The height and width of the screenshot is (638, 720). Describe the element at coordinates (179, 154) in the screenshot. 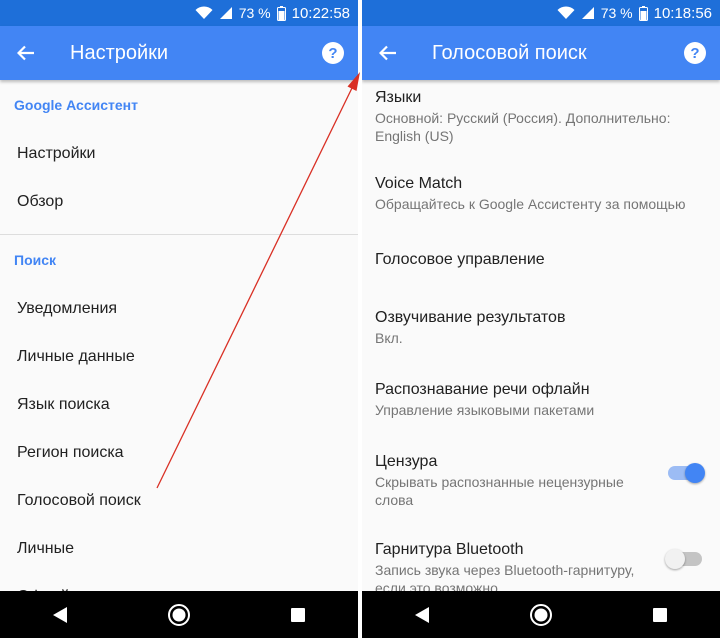

I see `list-item-assistant-settings: Настройки` at that location.